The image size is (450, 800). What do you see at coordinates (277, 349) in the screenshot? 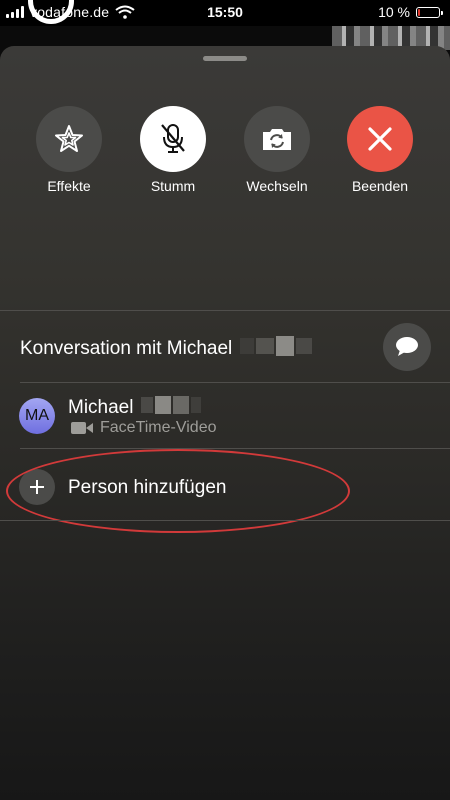
I see `redacted-surname` at bounding box center [277, 349].